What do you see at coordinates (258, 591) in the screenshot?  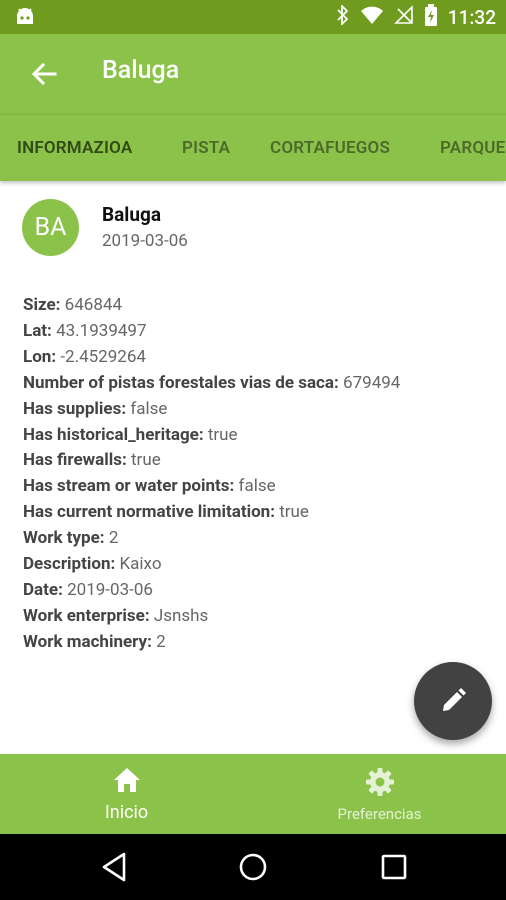 I see `detail-row: Date: 2019-03-06` at bounding box center [258, 591].